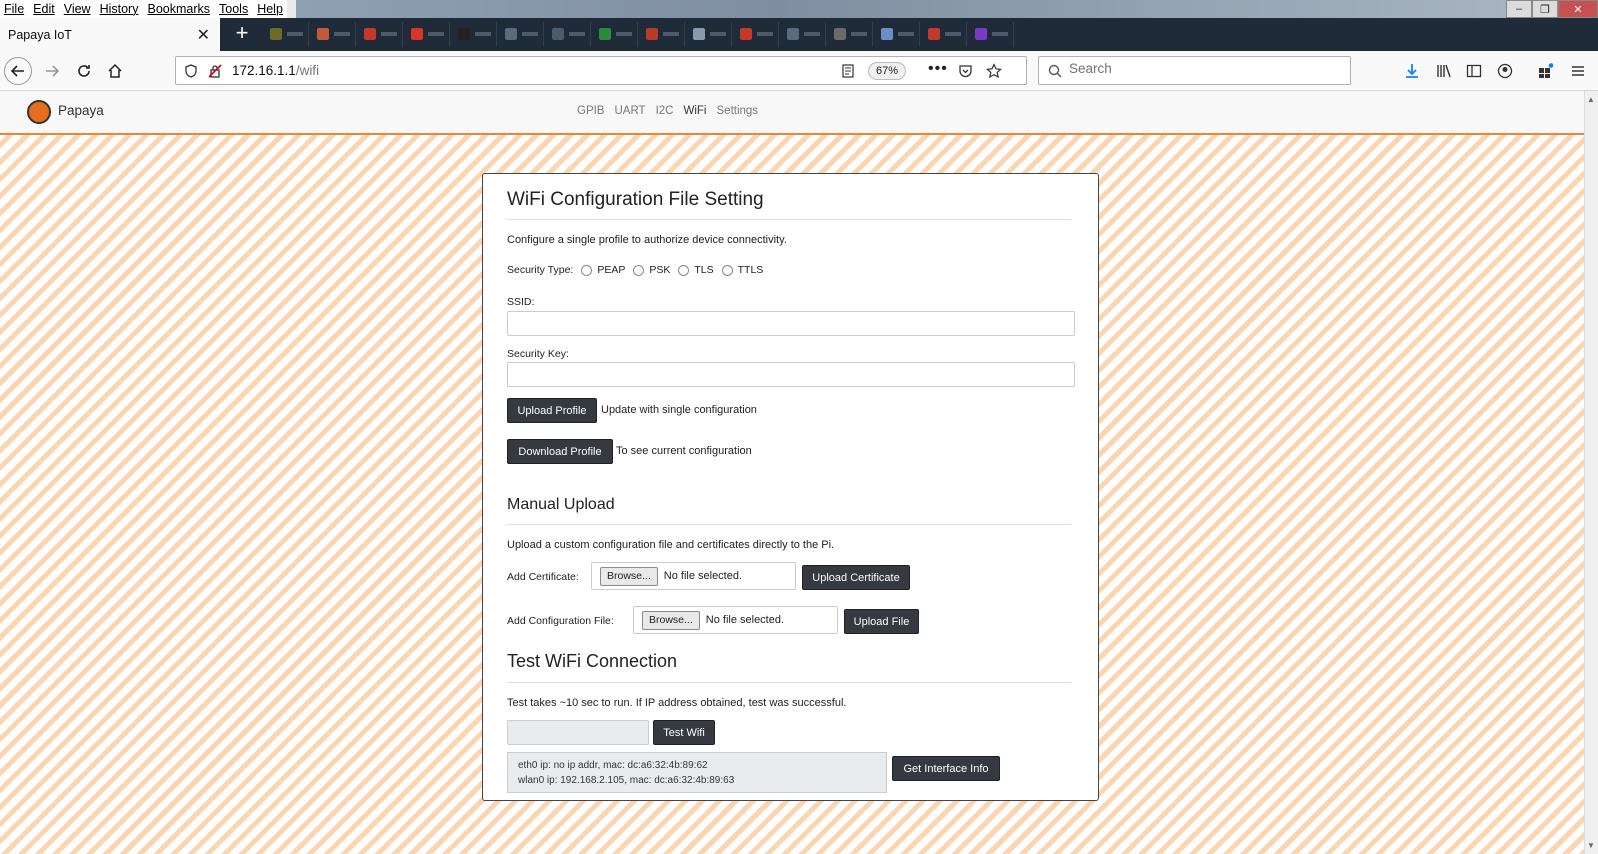 Image resolution: width=1598 pixels, height=854 pixels. I want to click on window-controls: – ❐ ✕, so click(1552, 9).